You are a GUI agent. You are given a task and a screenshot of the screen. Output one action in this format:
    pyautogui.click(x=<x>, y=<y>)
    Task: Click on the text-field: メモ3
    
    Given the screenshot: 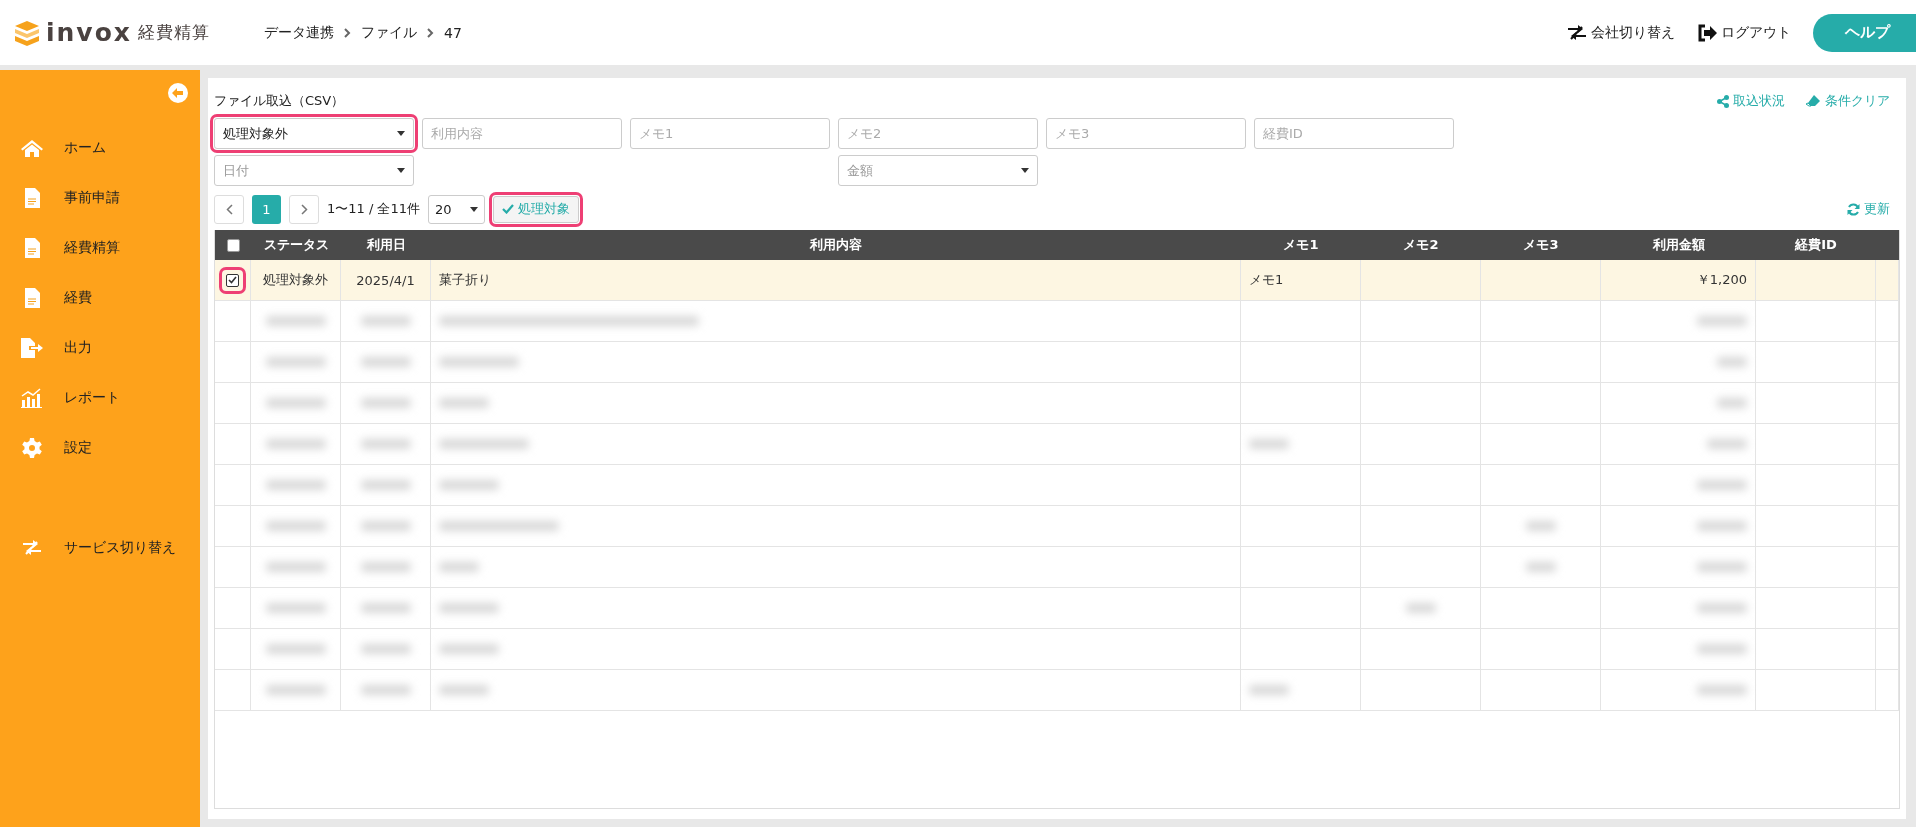 What is the action you would take?
    pyautogui.click(x=1146, y=133)
    